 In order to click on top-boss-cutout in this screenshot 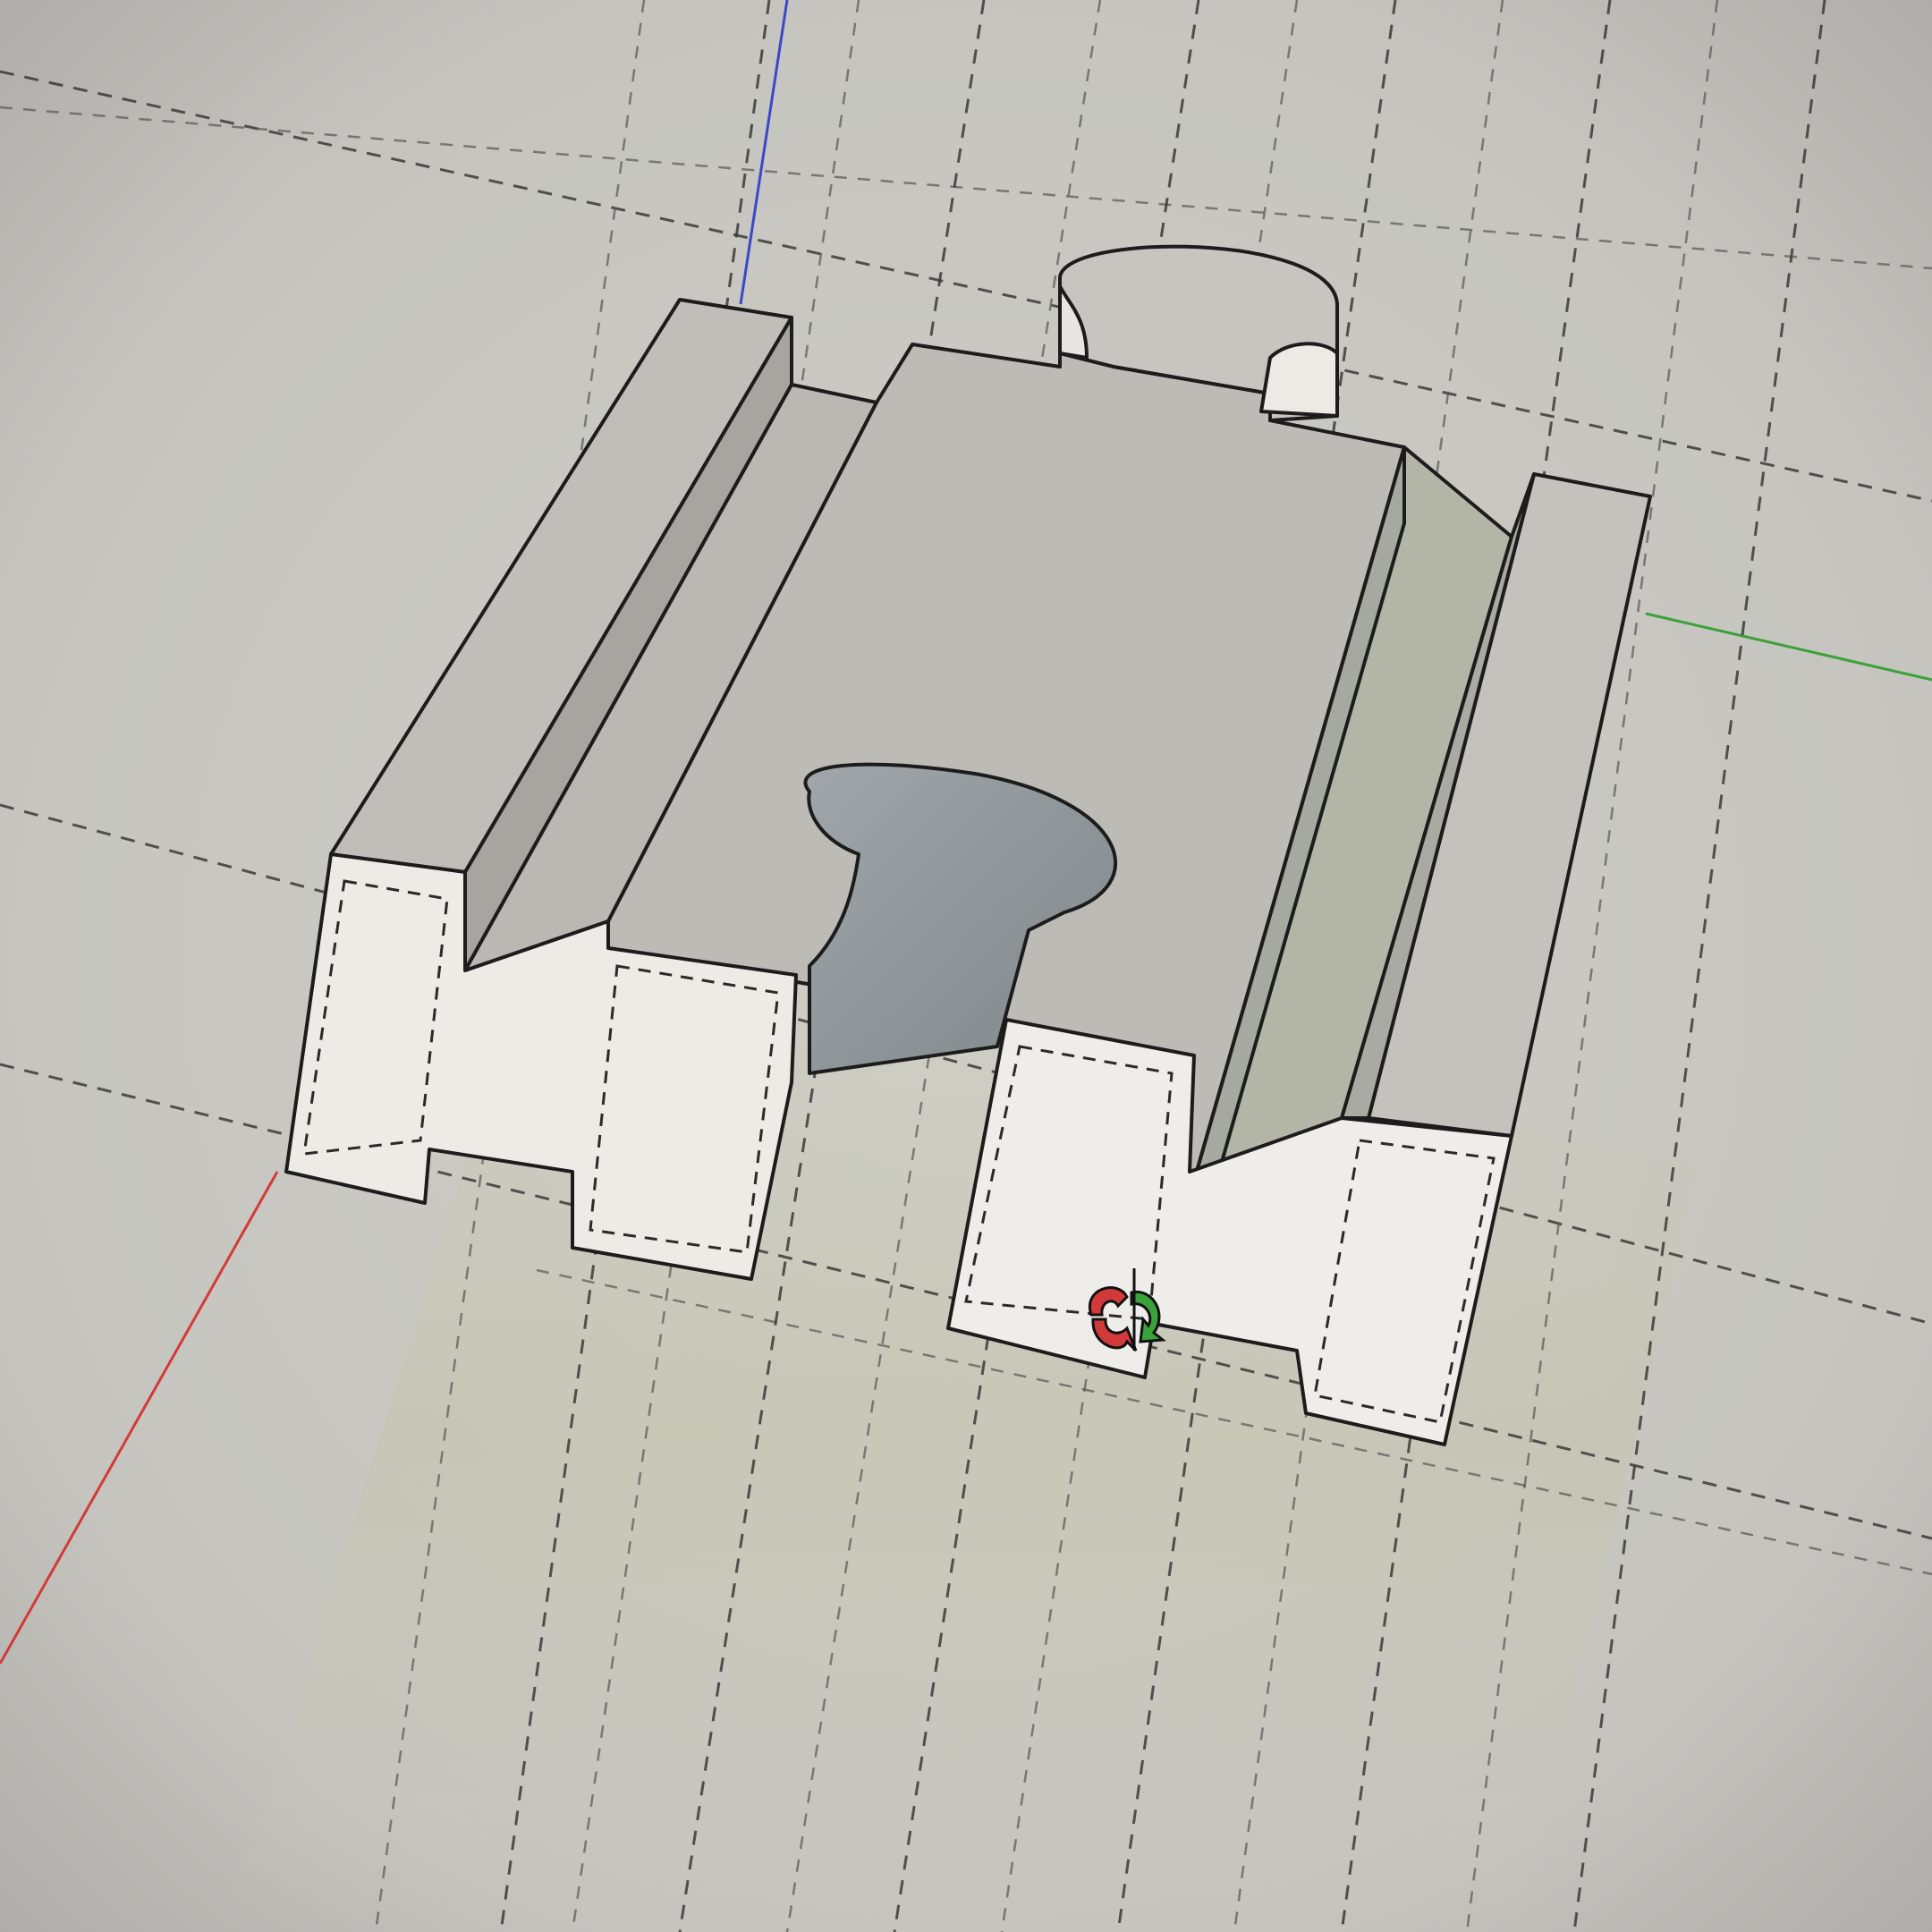, I will do `click(1299, 380)`.